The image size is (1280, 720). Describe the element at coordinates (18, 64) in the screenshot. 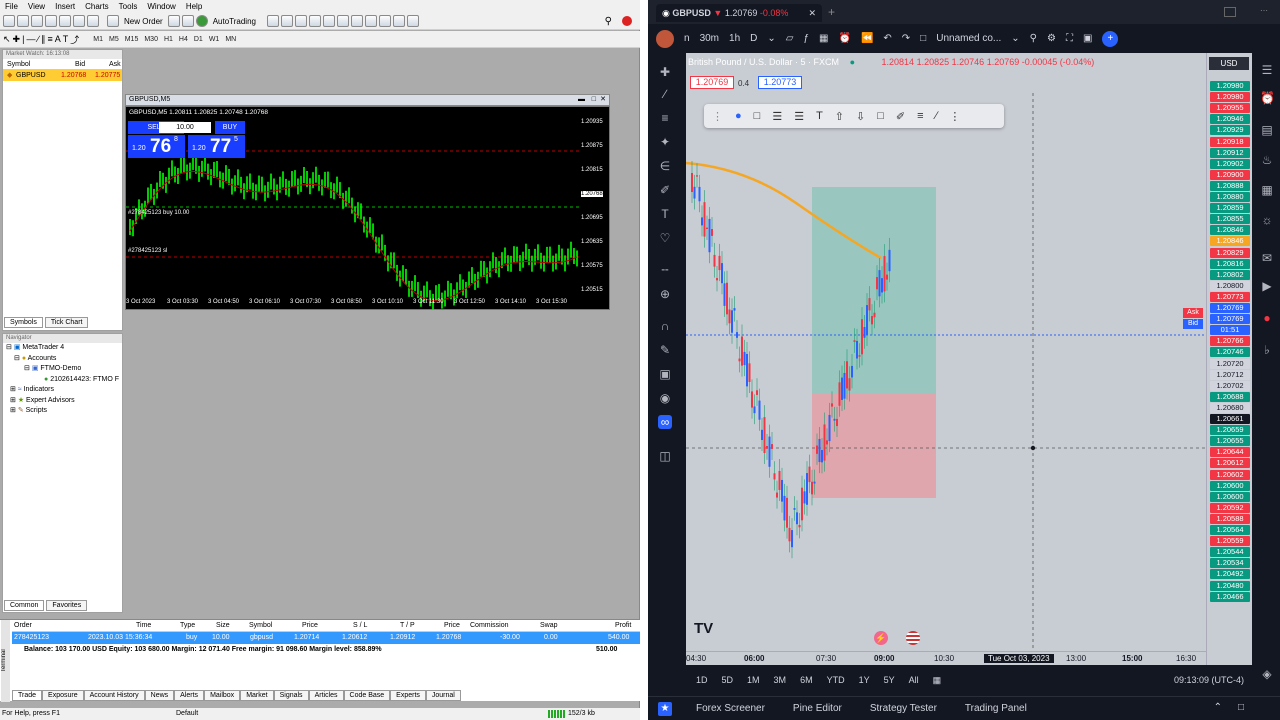

I see `col-symbol: Symbol` at that location.